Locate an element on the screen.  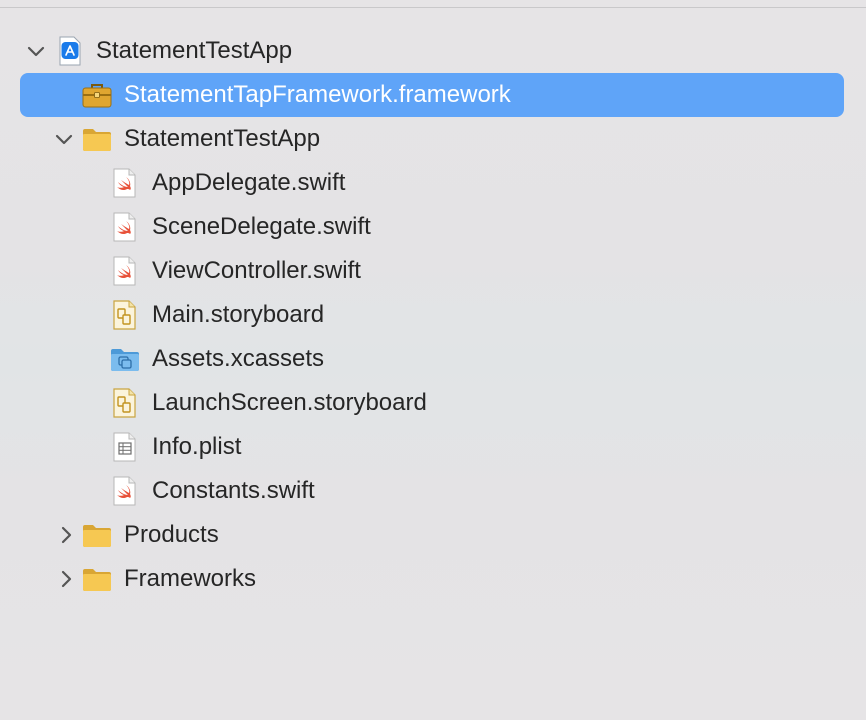
navigator-row-launchscreen: LaunchScreen.storyboard is located at coordinates (432, 403).